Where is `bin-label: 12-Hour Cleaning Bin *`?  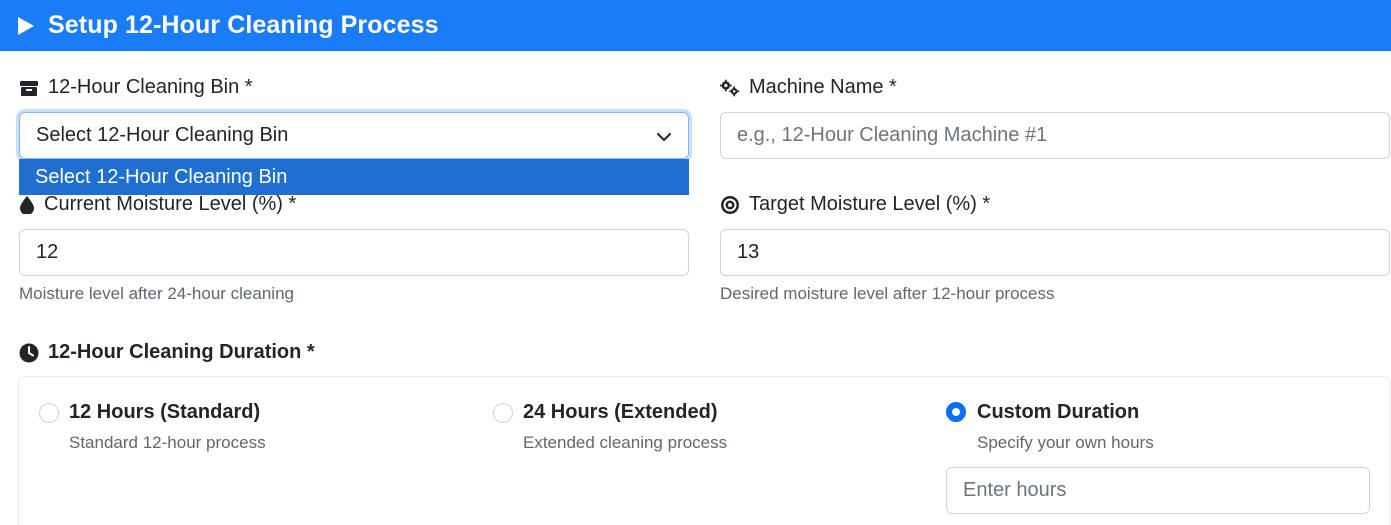
bin-label: 12-Hour Cleaning Bin * is located at coordinates (136, 87).